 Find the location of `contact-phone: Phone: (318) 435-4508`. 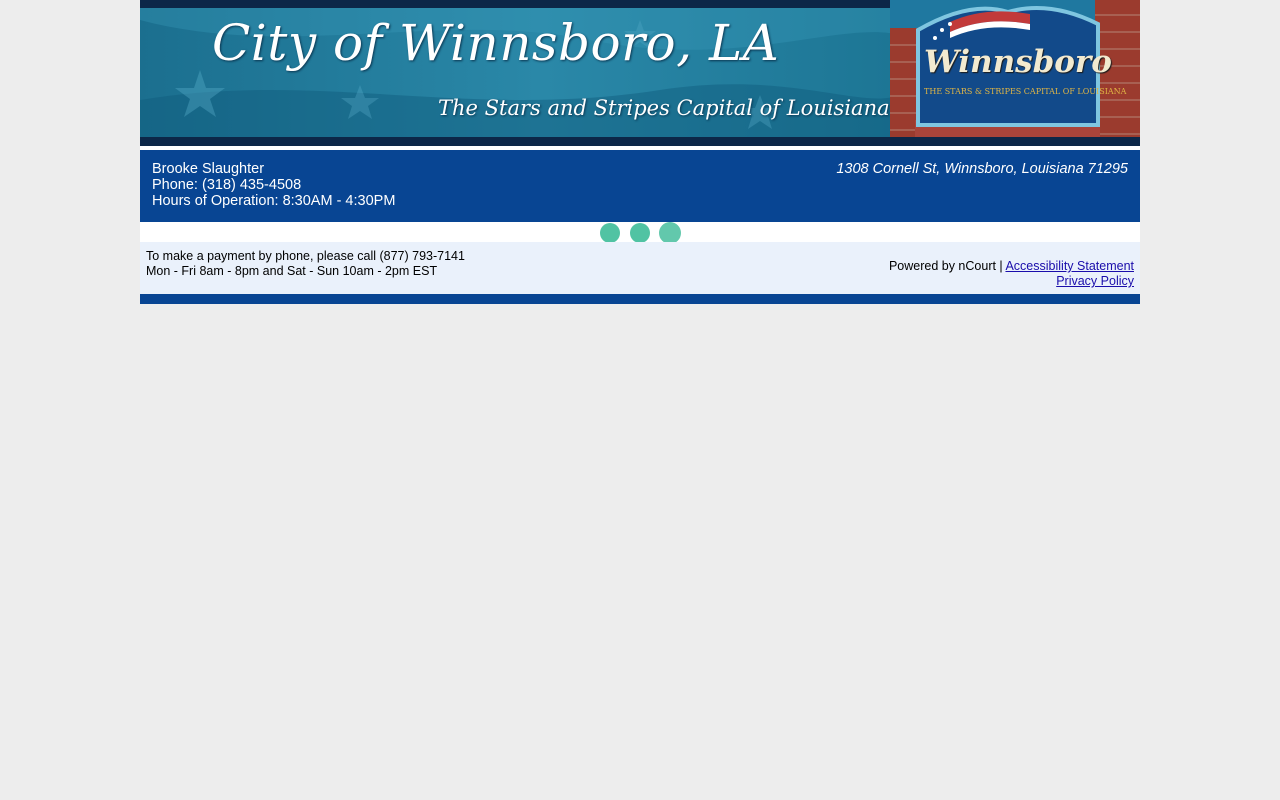

contact-phone: Phone: (318) 435-4508 is located at coordinates (227, 185).